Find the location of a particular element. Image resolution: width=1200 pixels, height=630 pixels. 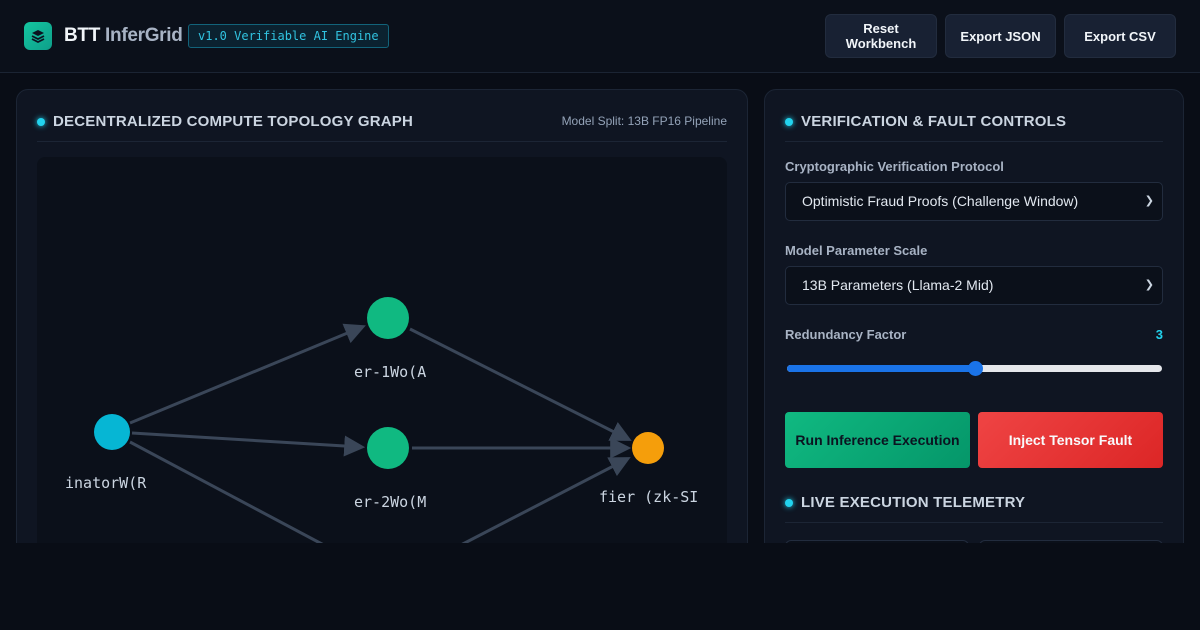

node-label-coordinator: inatorW(R is located at coordinates (106, 483).